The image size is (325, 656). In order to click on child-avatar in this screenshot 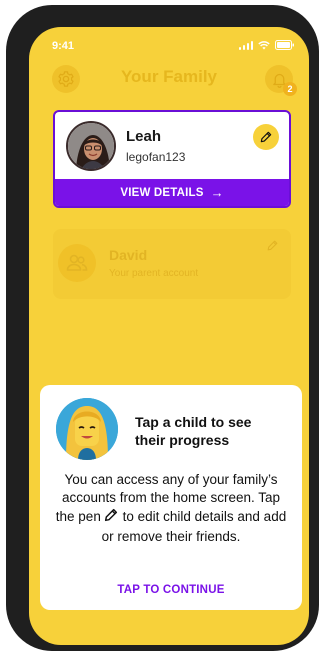, I will do `click(91, 146)`.